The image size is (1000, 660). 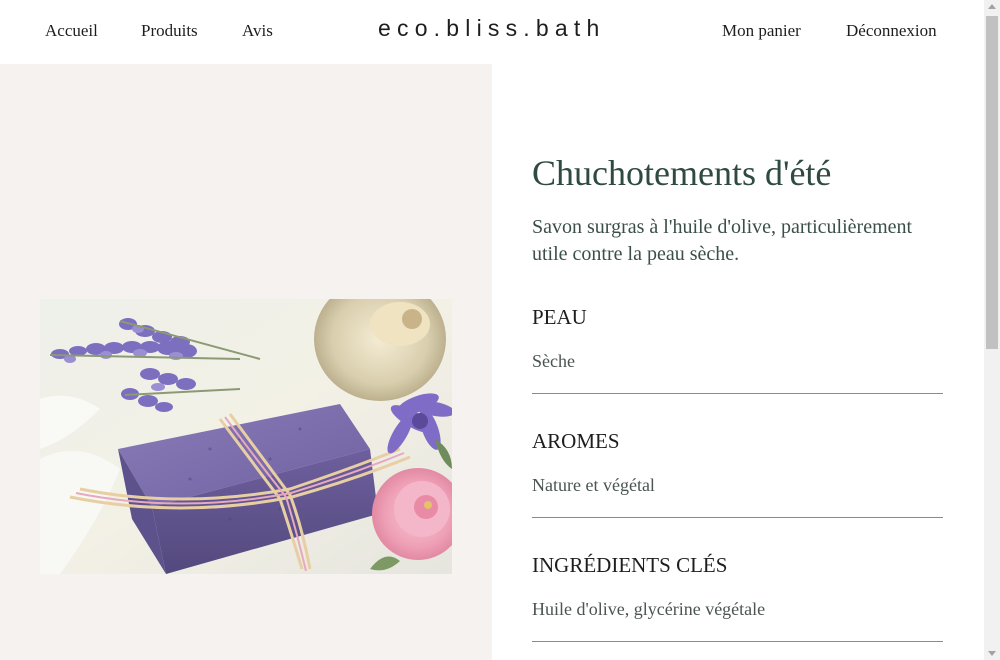 I want to click on attribute-value: Sèche, so click(x=553, y=361).